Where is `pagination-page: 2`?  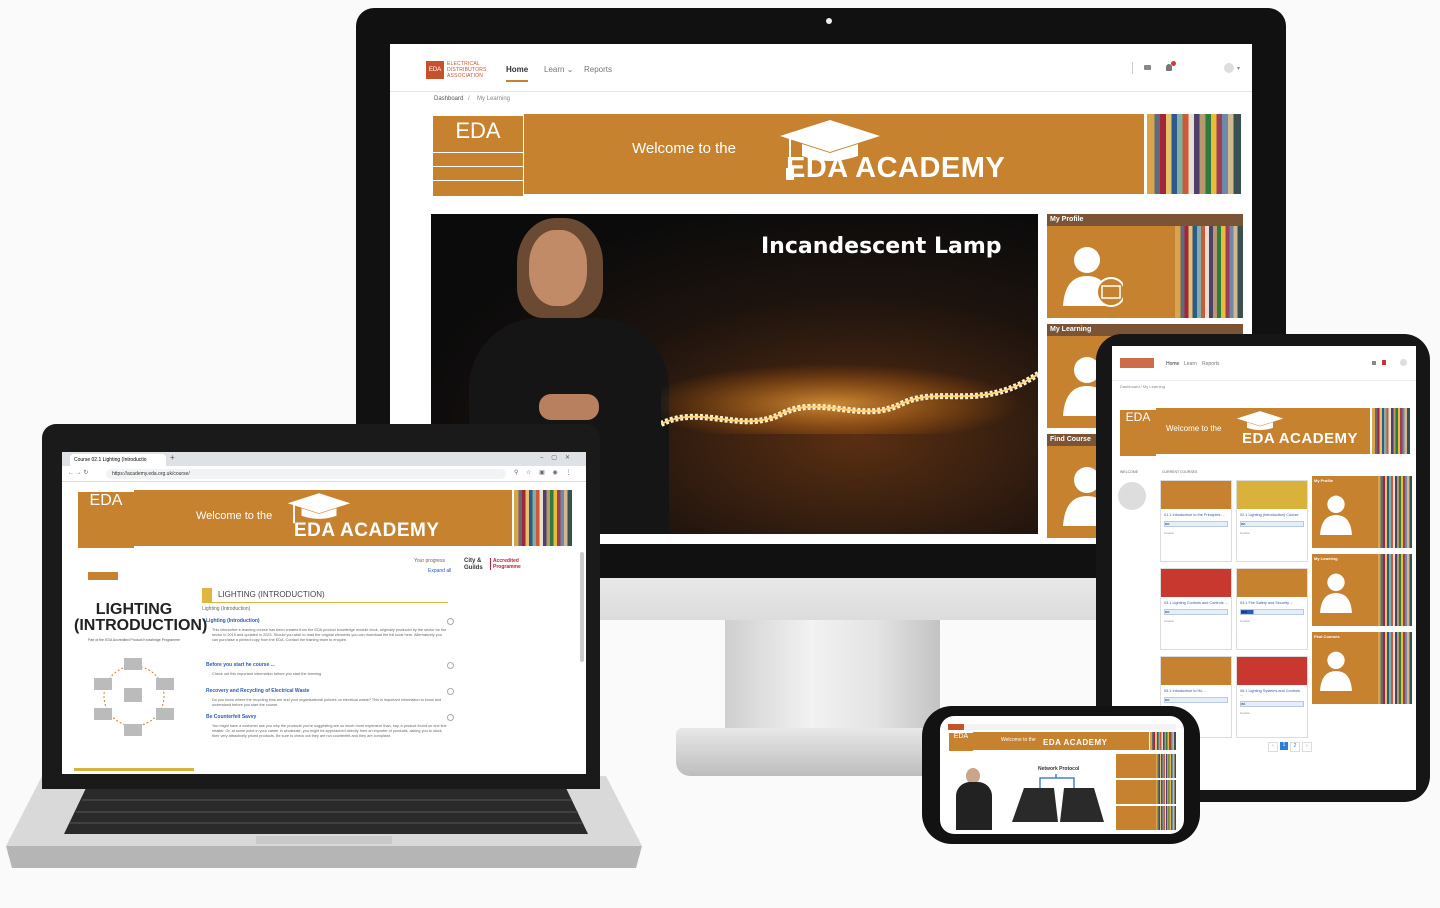 pagination-page: 2 is located at coordinates (1295, 747).